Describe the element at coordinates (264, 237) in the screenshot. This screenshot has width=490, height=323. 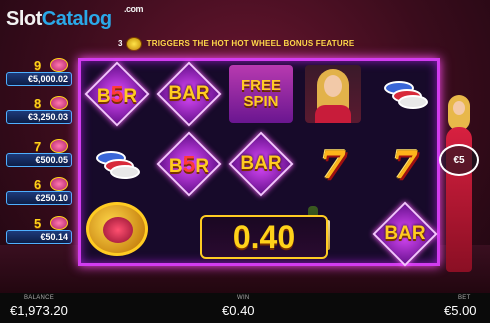
I see `win-amount-display: 0.40` at that location.